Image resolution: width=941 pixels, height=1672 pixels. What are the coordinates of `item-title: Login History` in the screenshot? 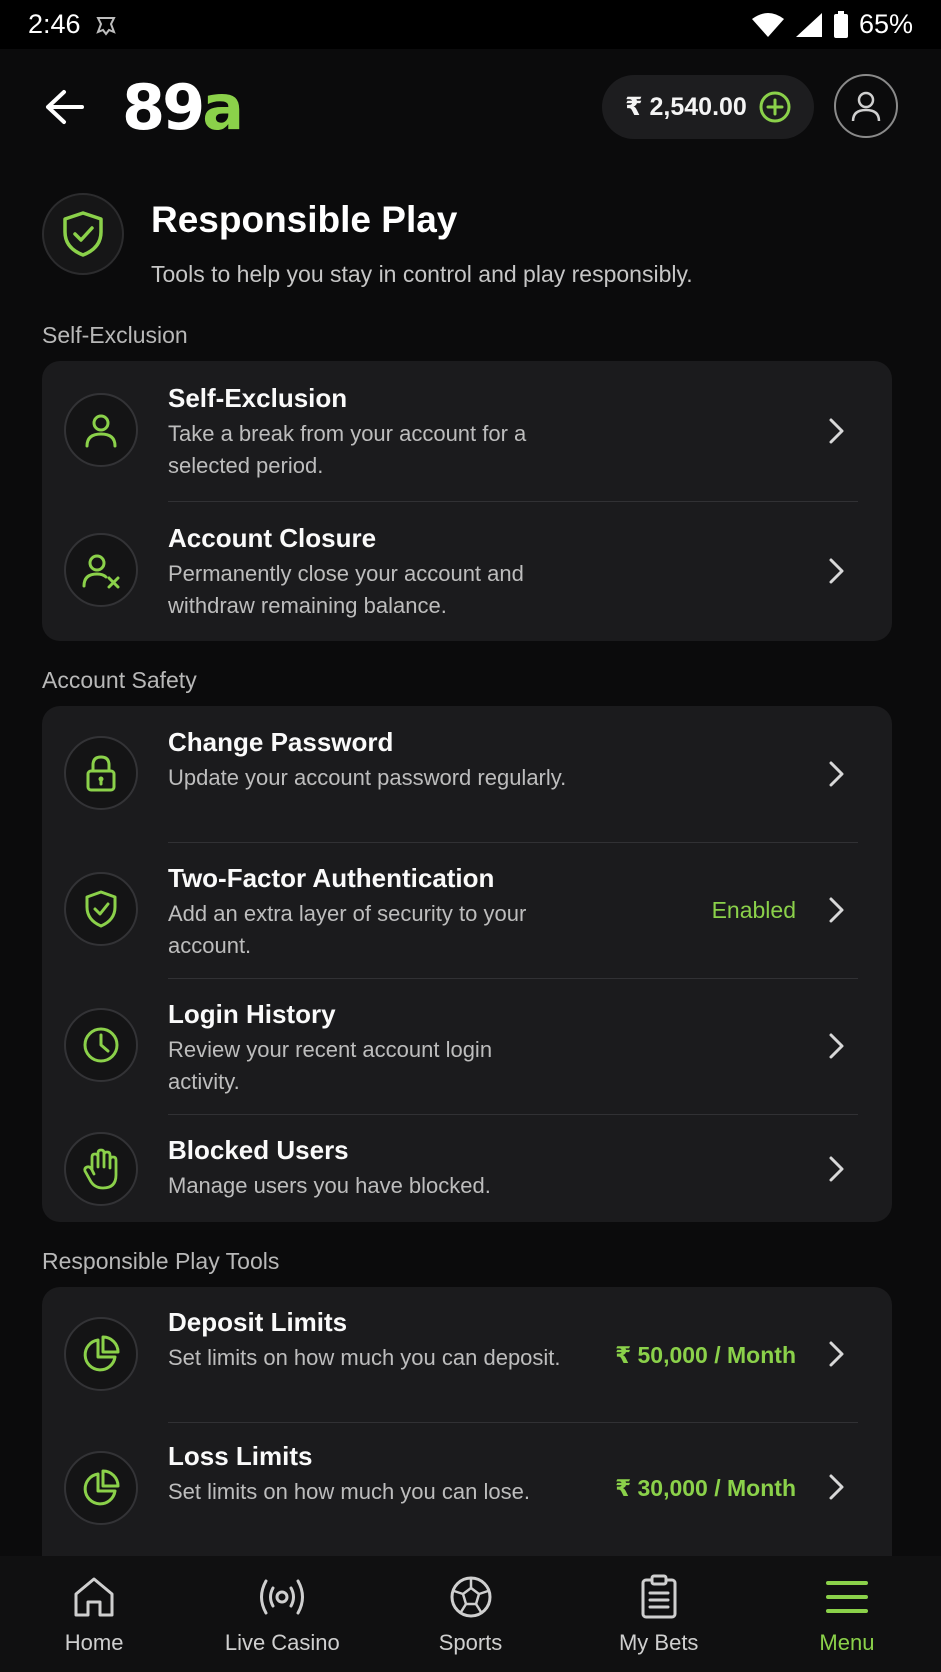 It's located at (252, 1014).